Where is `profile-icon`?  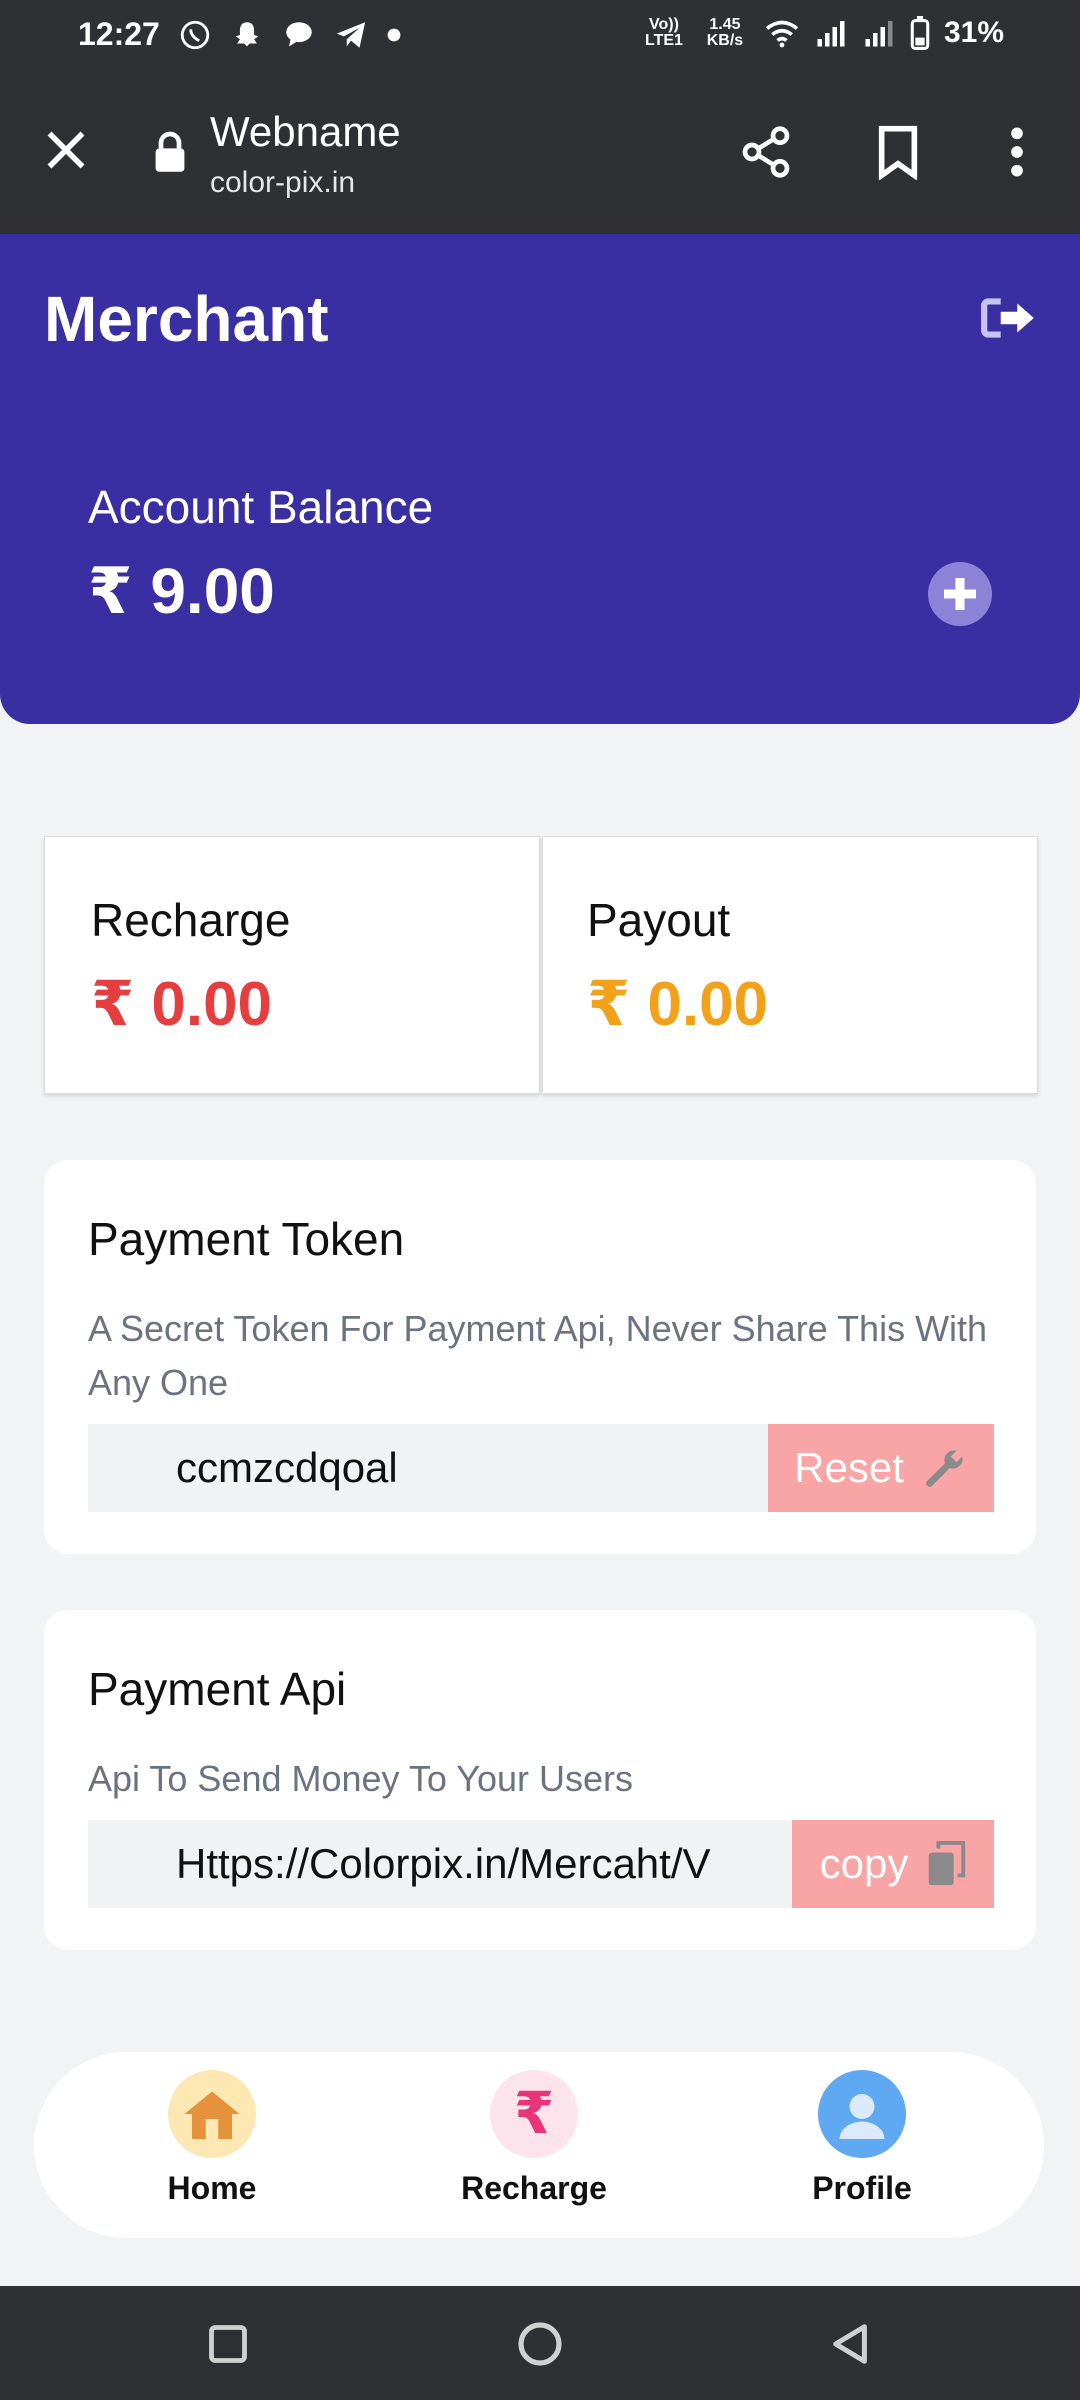
profile-icon is located at coordinates (862, 2114).